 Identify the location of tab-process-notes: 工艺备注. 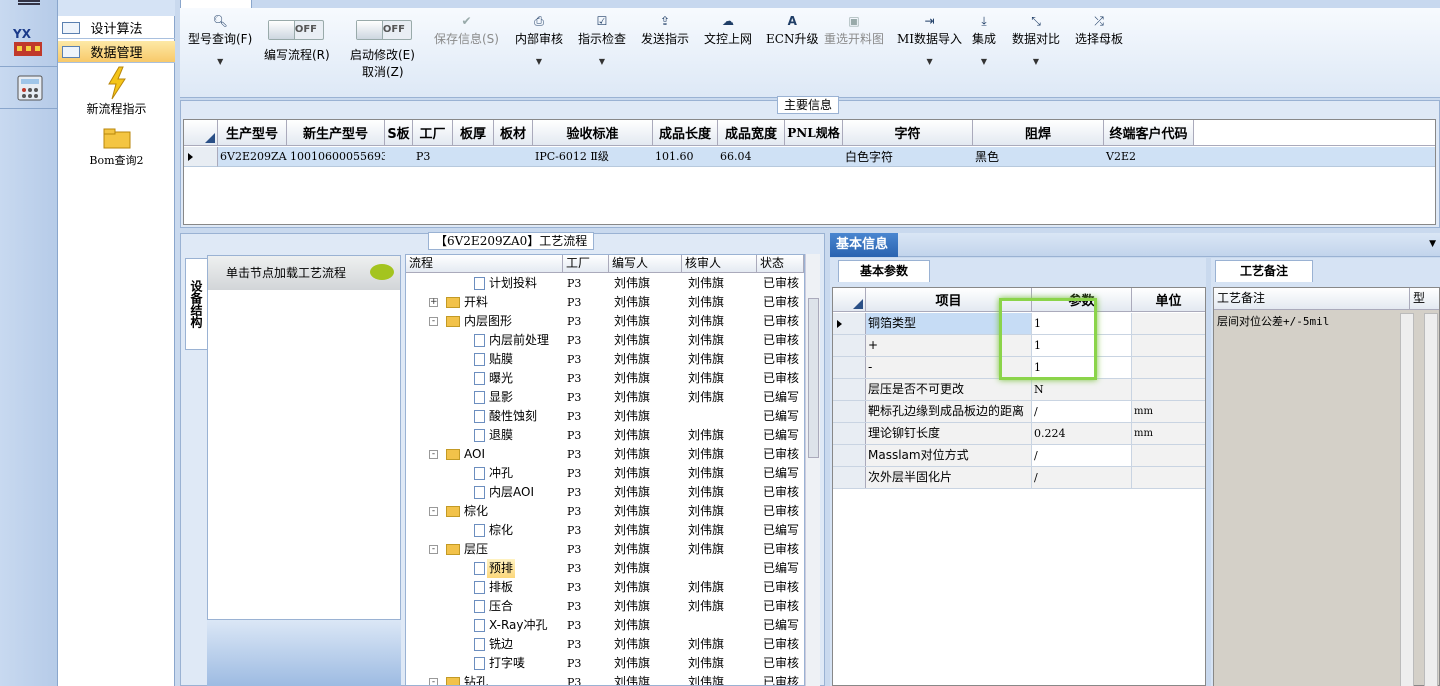
(1264, 271).